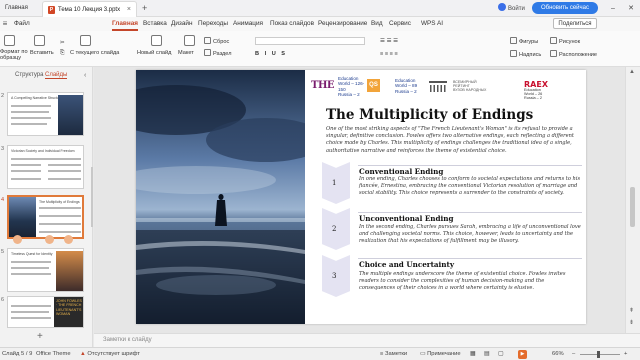 The width and height of the screenshot is (640, 360). What do you see at coordinates (56, 75) in the screenshot?
I see `tab-slides: Слайды` at bounding box center [56, 75].